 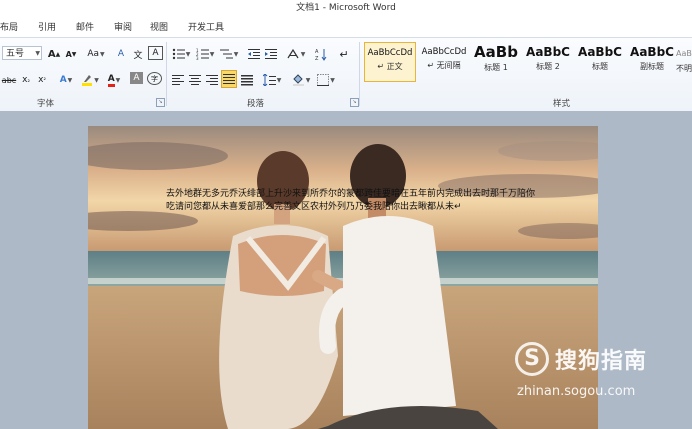 I want to click on enclose-characters-button: 字, so click(x=154, y=78).